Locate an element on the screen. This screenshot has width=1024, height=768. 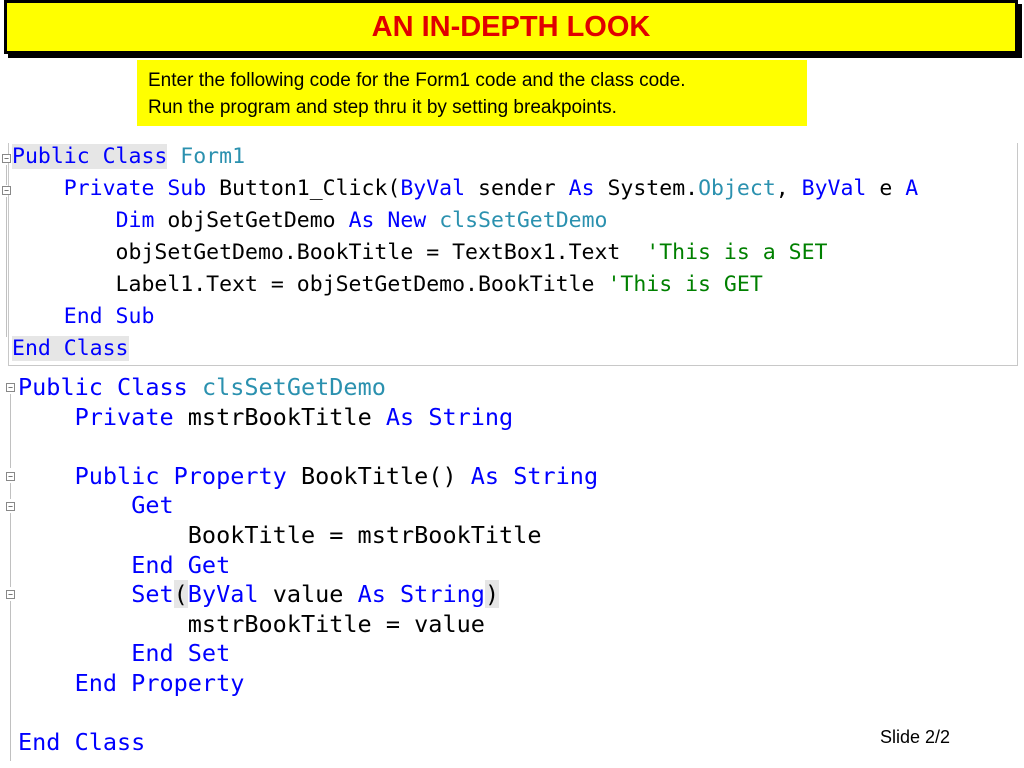
form1-code-line: End Class is located at coordinates (70, 348).